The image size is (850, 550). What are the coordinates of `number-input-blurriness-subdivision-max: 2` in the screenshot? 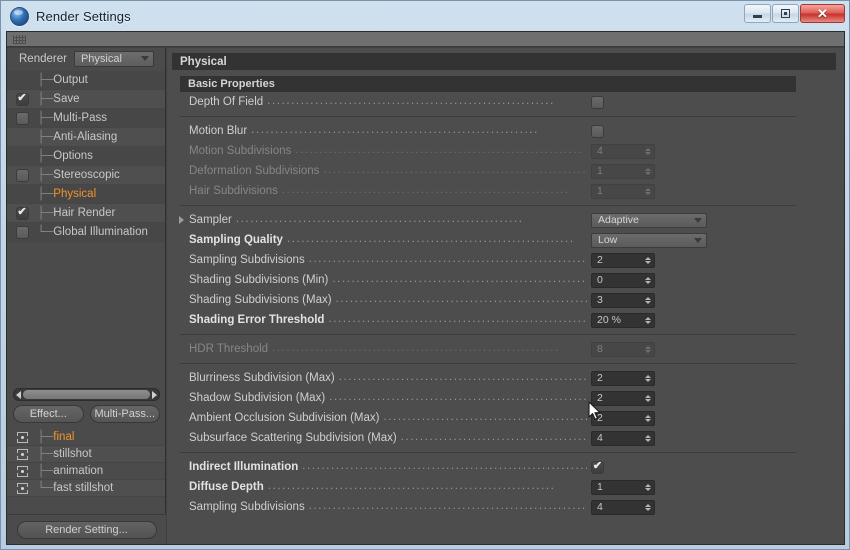 It's located at (623, 378).